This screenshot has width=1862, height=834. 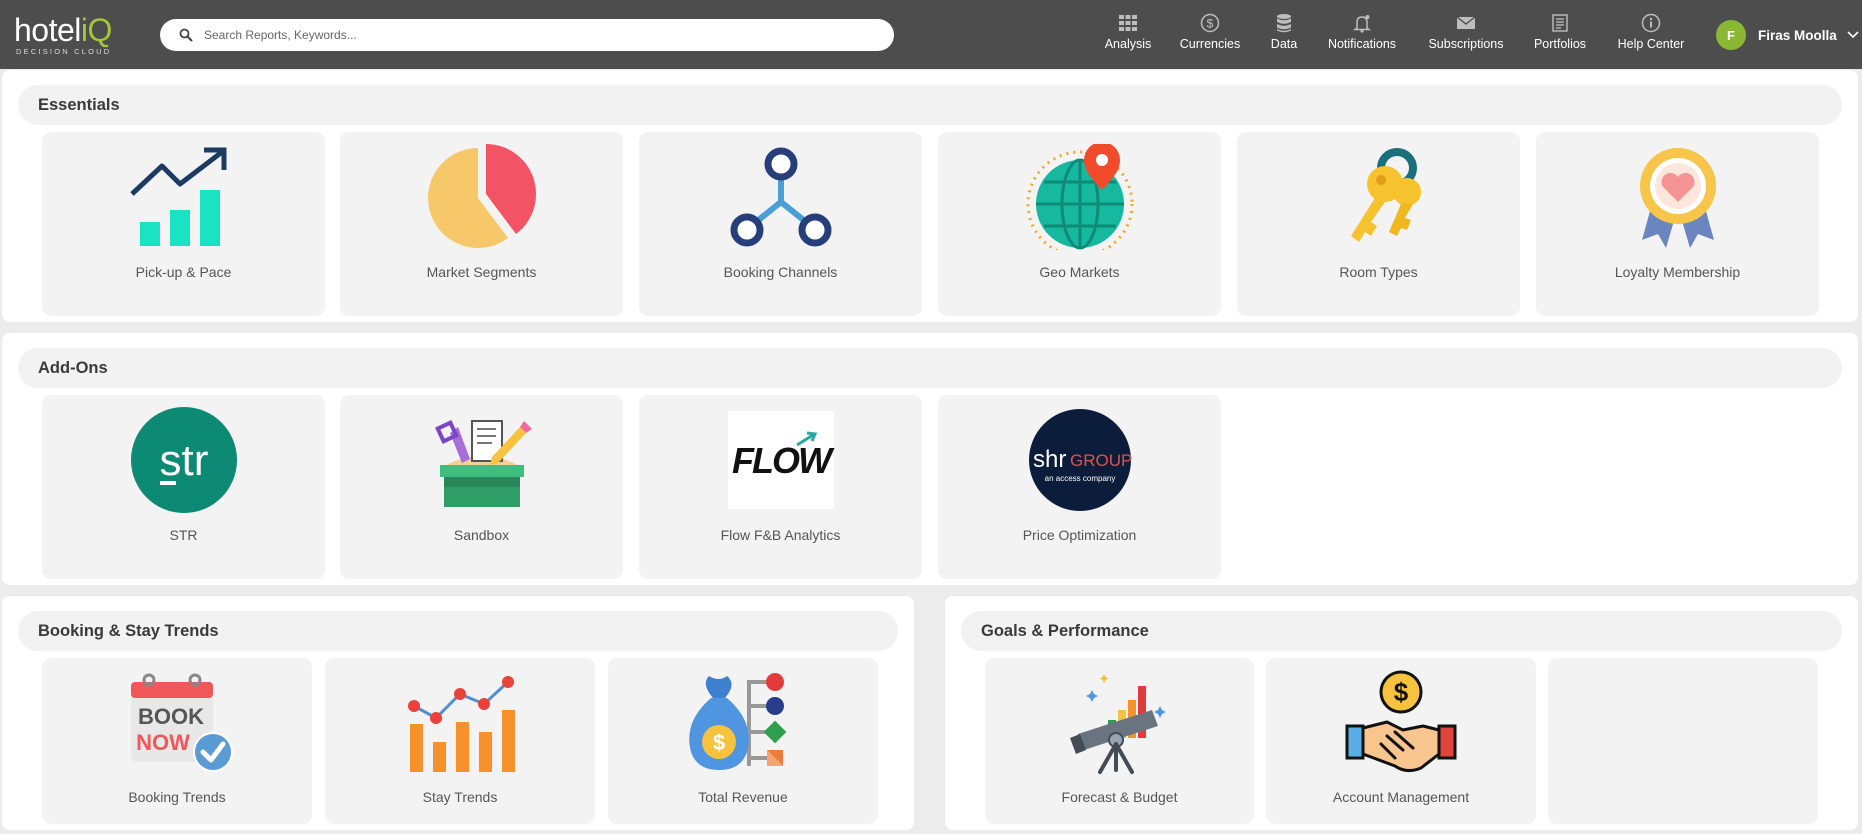 I want to click on shr-logo-text: shr, so click(x=1049, y=459).